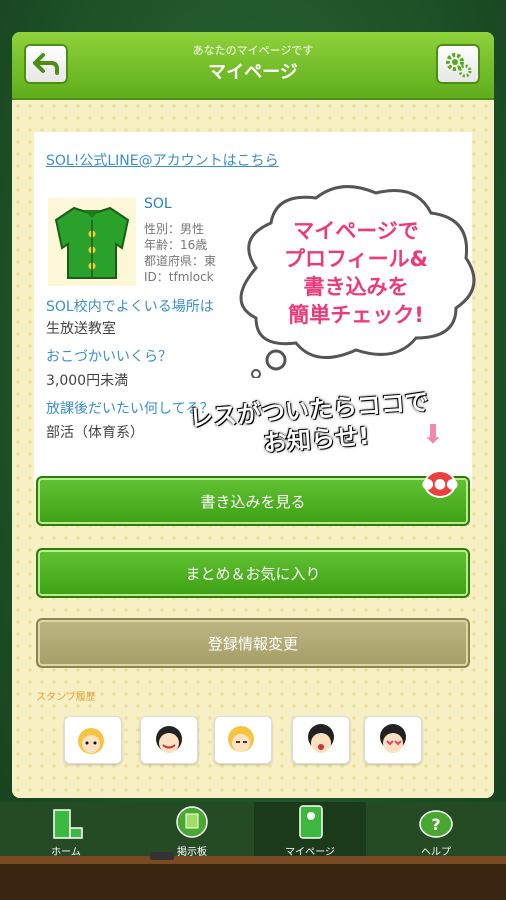  I want to click on home-icon, so click(68, 824).